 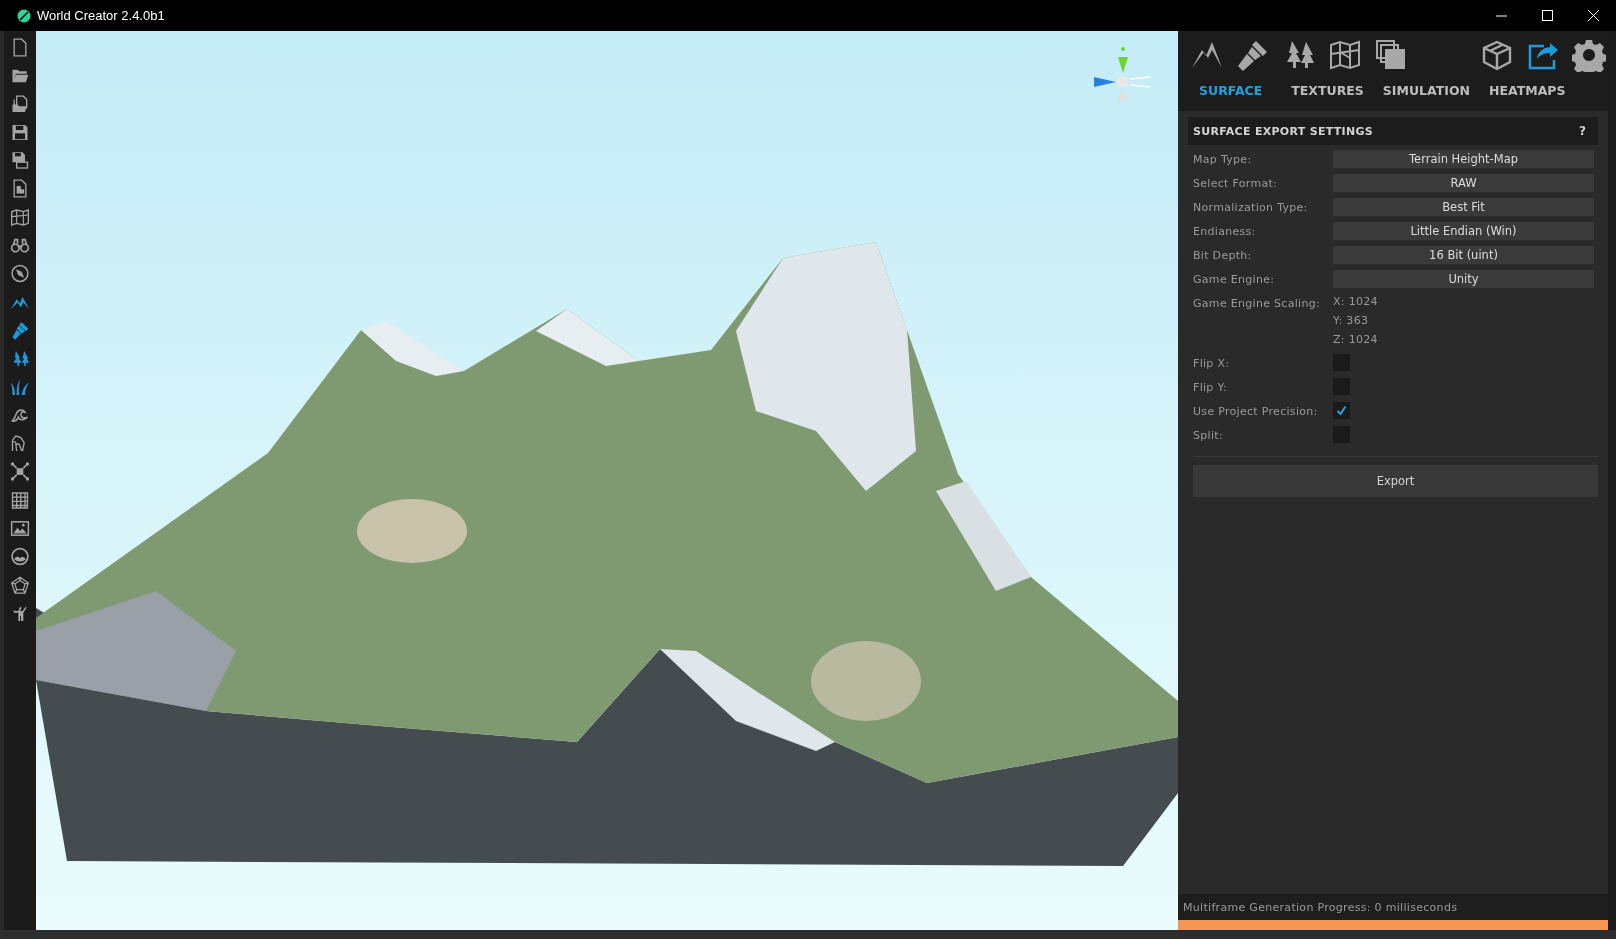 What do you see at coordinates (20, 500) in the screenshot?
I see `grid-tool-button` at bounding box center [20, 500].